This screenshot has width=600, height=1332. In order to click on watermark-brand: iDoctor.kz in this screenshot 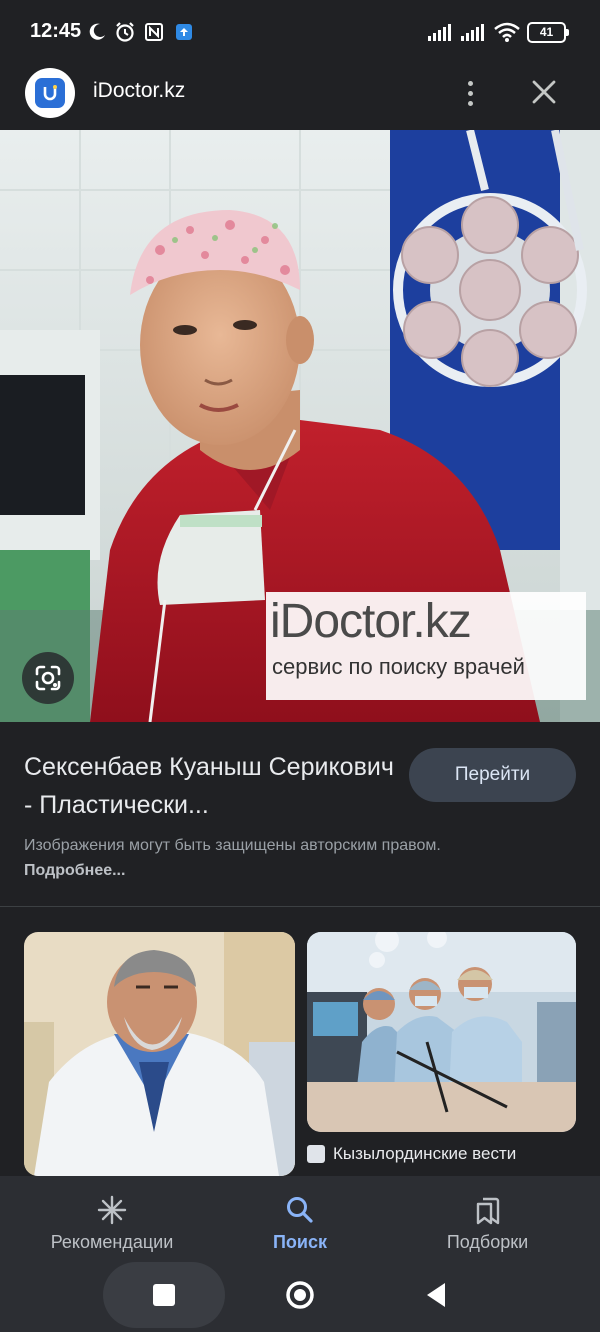, I will do `click(371, 621)`.